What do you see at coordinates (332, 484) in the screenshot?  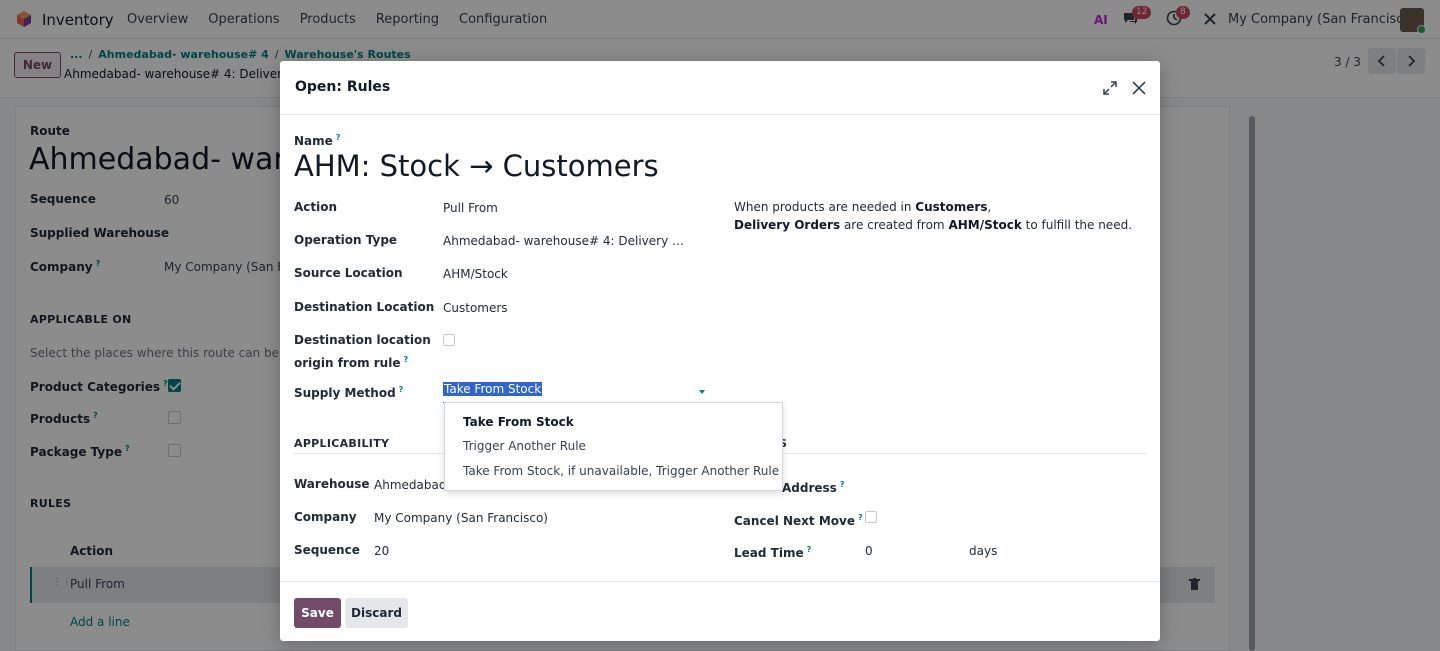 I see `warehouse-label: Warehouse` at bounding box center [332, 484].